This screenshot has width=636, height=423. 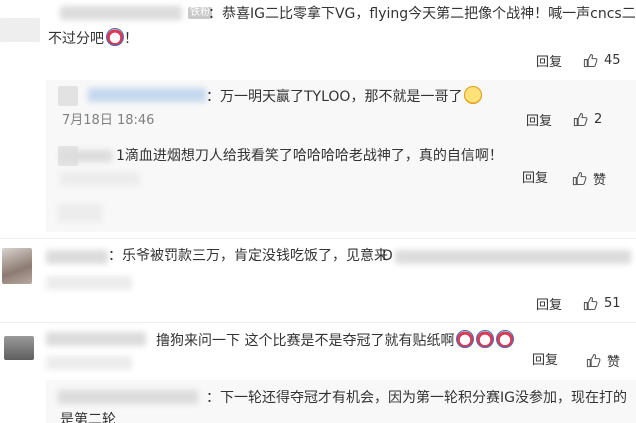 I want to click on like-count: 45, so click(x=612, y=60).